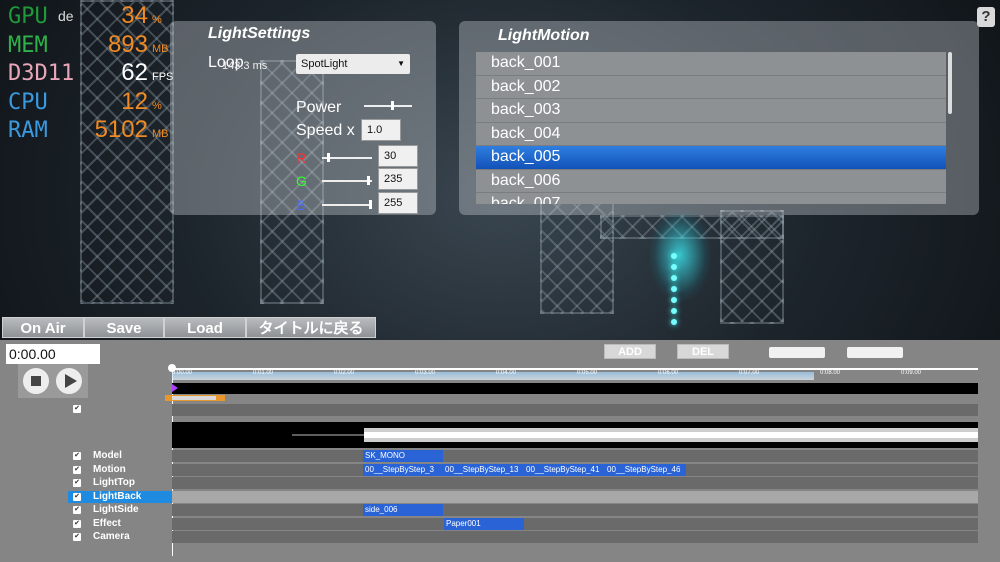  I want to click on light-motion-title: LightMotion, so click(544, 35).